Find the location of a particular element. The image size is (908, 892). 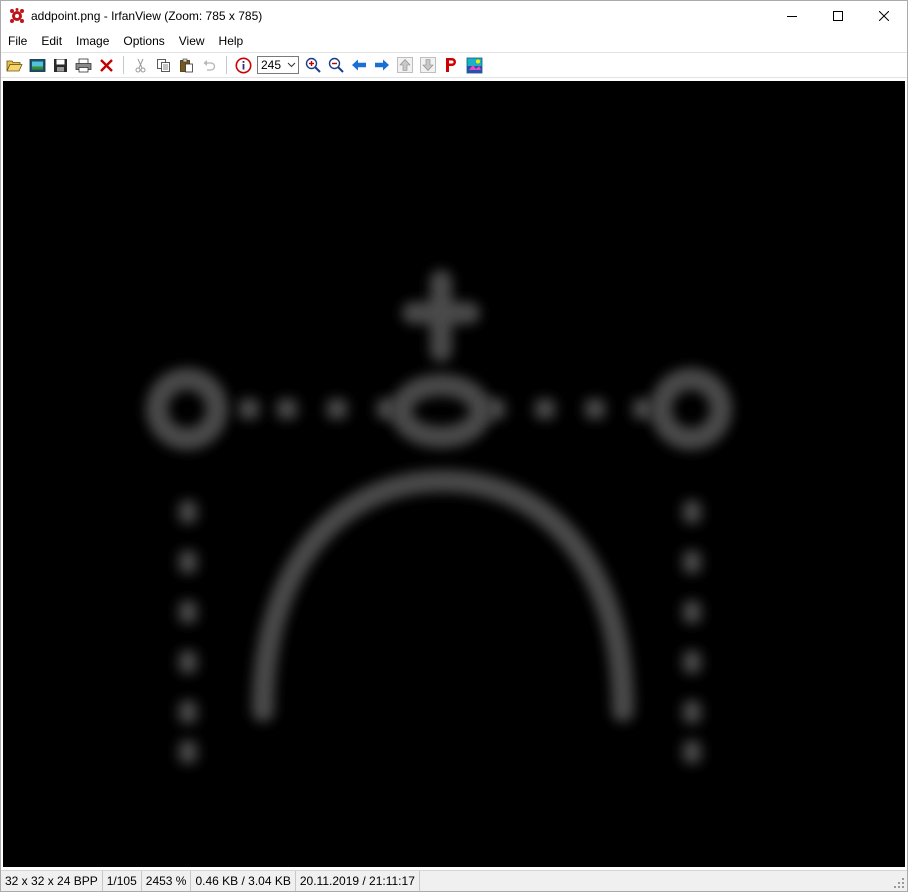

cut-icon is located at coordinates (140, 65).